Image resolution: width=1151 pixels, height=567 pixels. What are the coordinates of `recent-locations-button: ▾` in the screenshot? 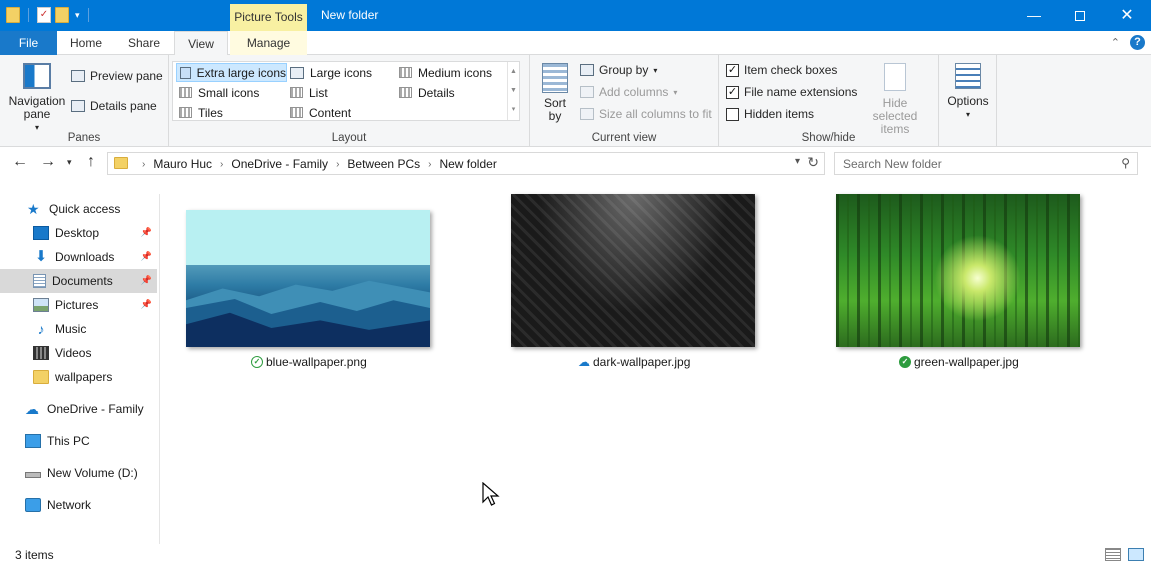 It's located at (69, 162).